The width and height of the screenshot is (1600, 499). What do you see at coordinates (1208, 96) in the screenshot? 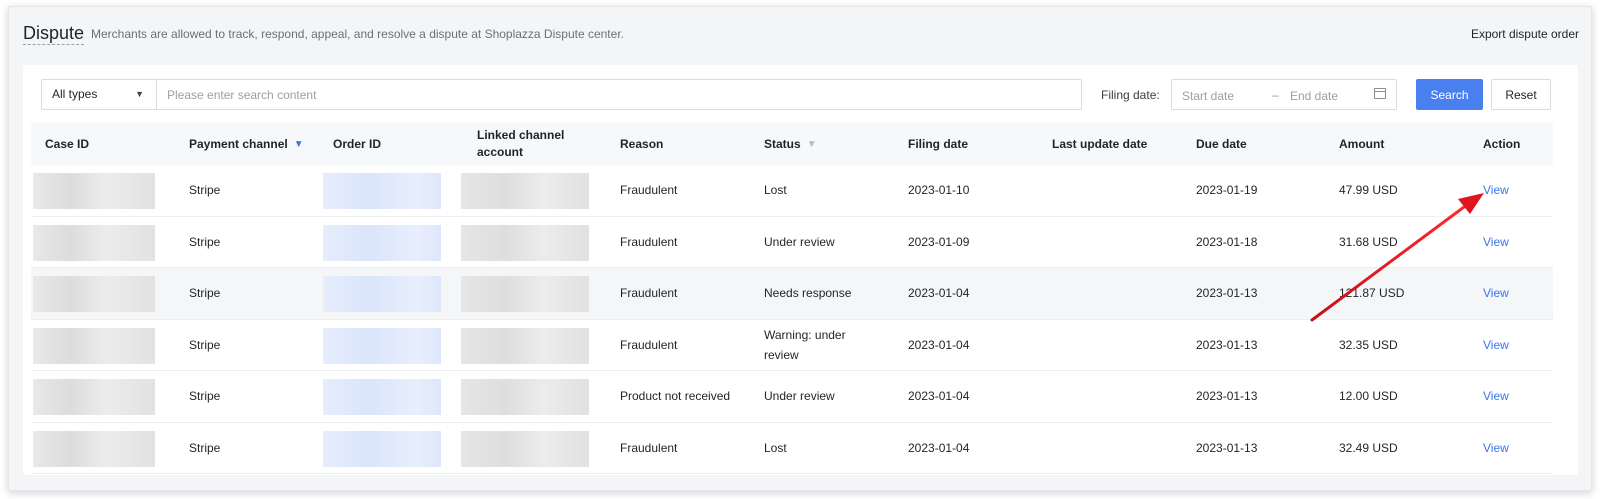
I see `start-date-field: Start date` at bounding box center [1208, 96].